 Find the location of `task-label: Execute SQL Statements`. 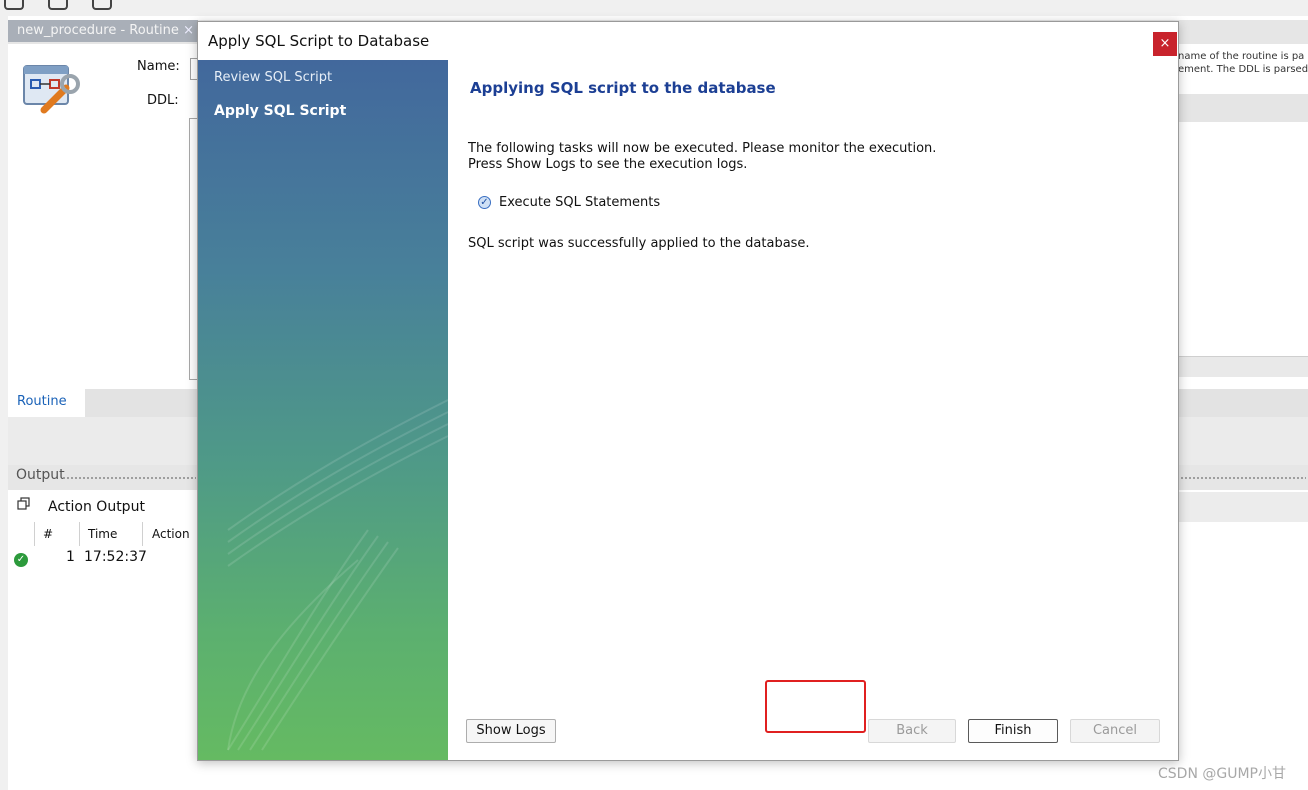

task-label: Execute SQL Statements is located at coordinates (580, 202).